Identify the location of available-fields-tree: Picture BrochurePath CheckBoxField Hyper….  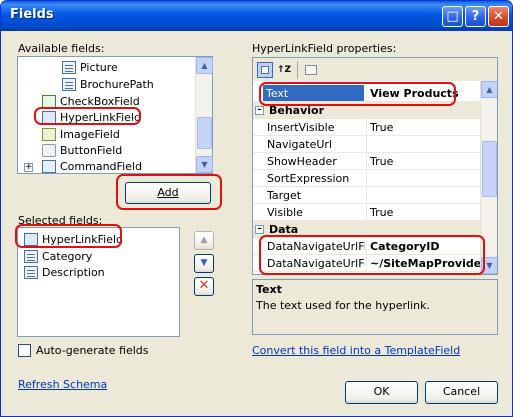
(115, 115).